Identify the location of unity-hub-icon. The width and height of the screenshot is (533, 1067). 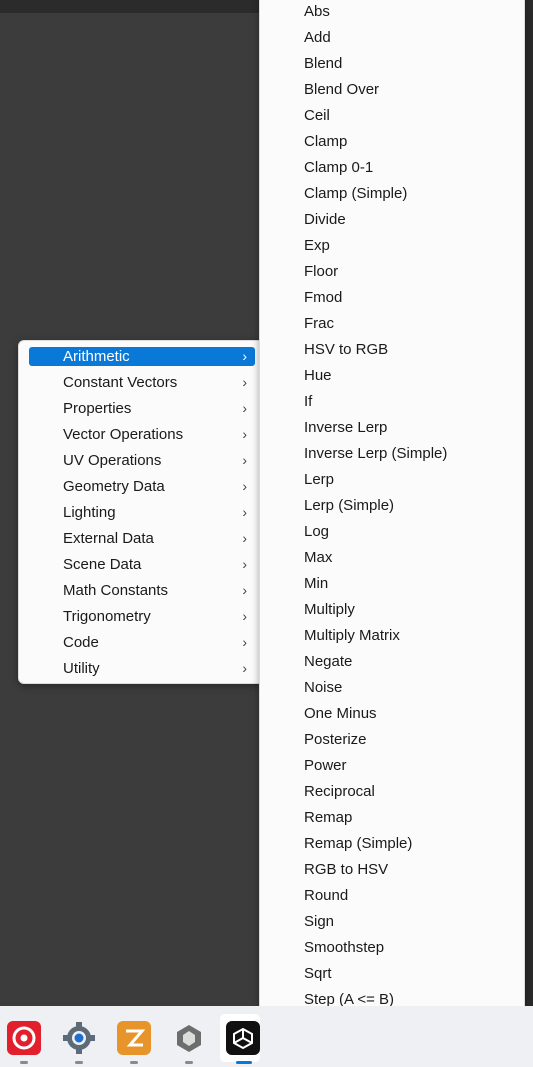
(189, 1038).